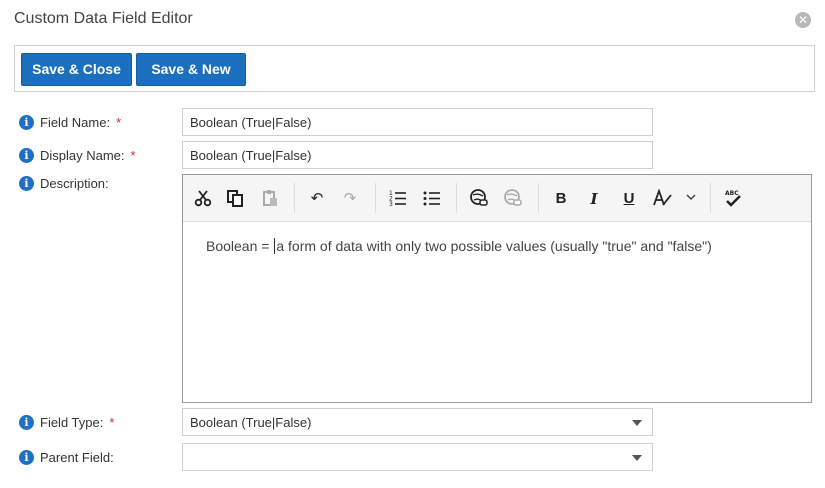  Describe the element at coordinates (663, 198) in the screenshot. I see `font-style-icon` at that location.